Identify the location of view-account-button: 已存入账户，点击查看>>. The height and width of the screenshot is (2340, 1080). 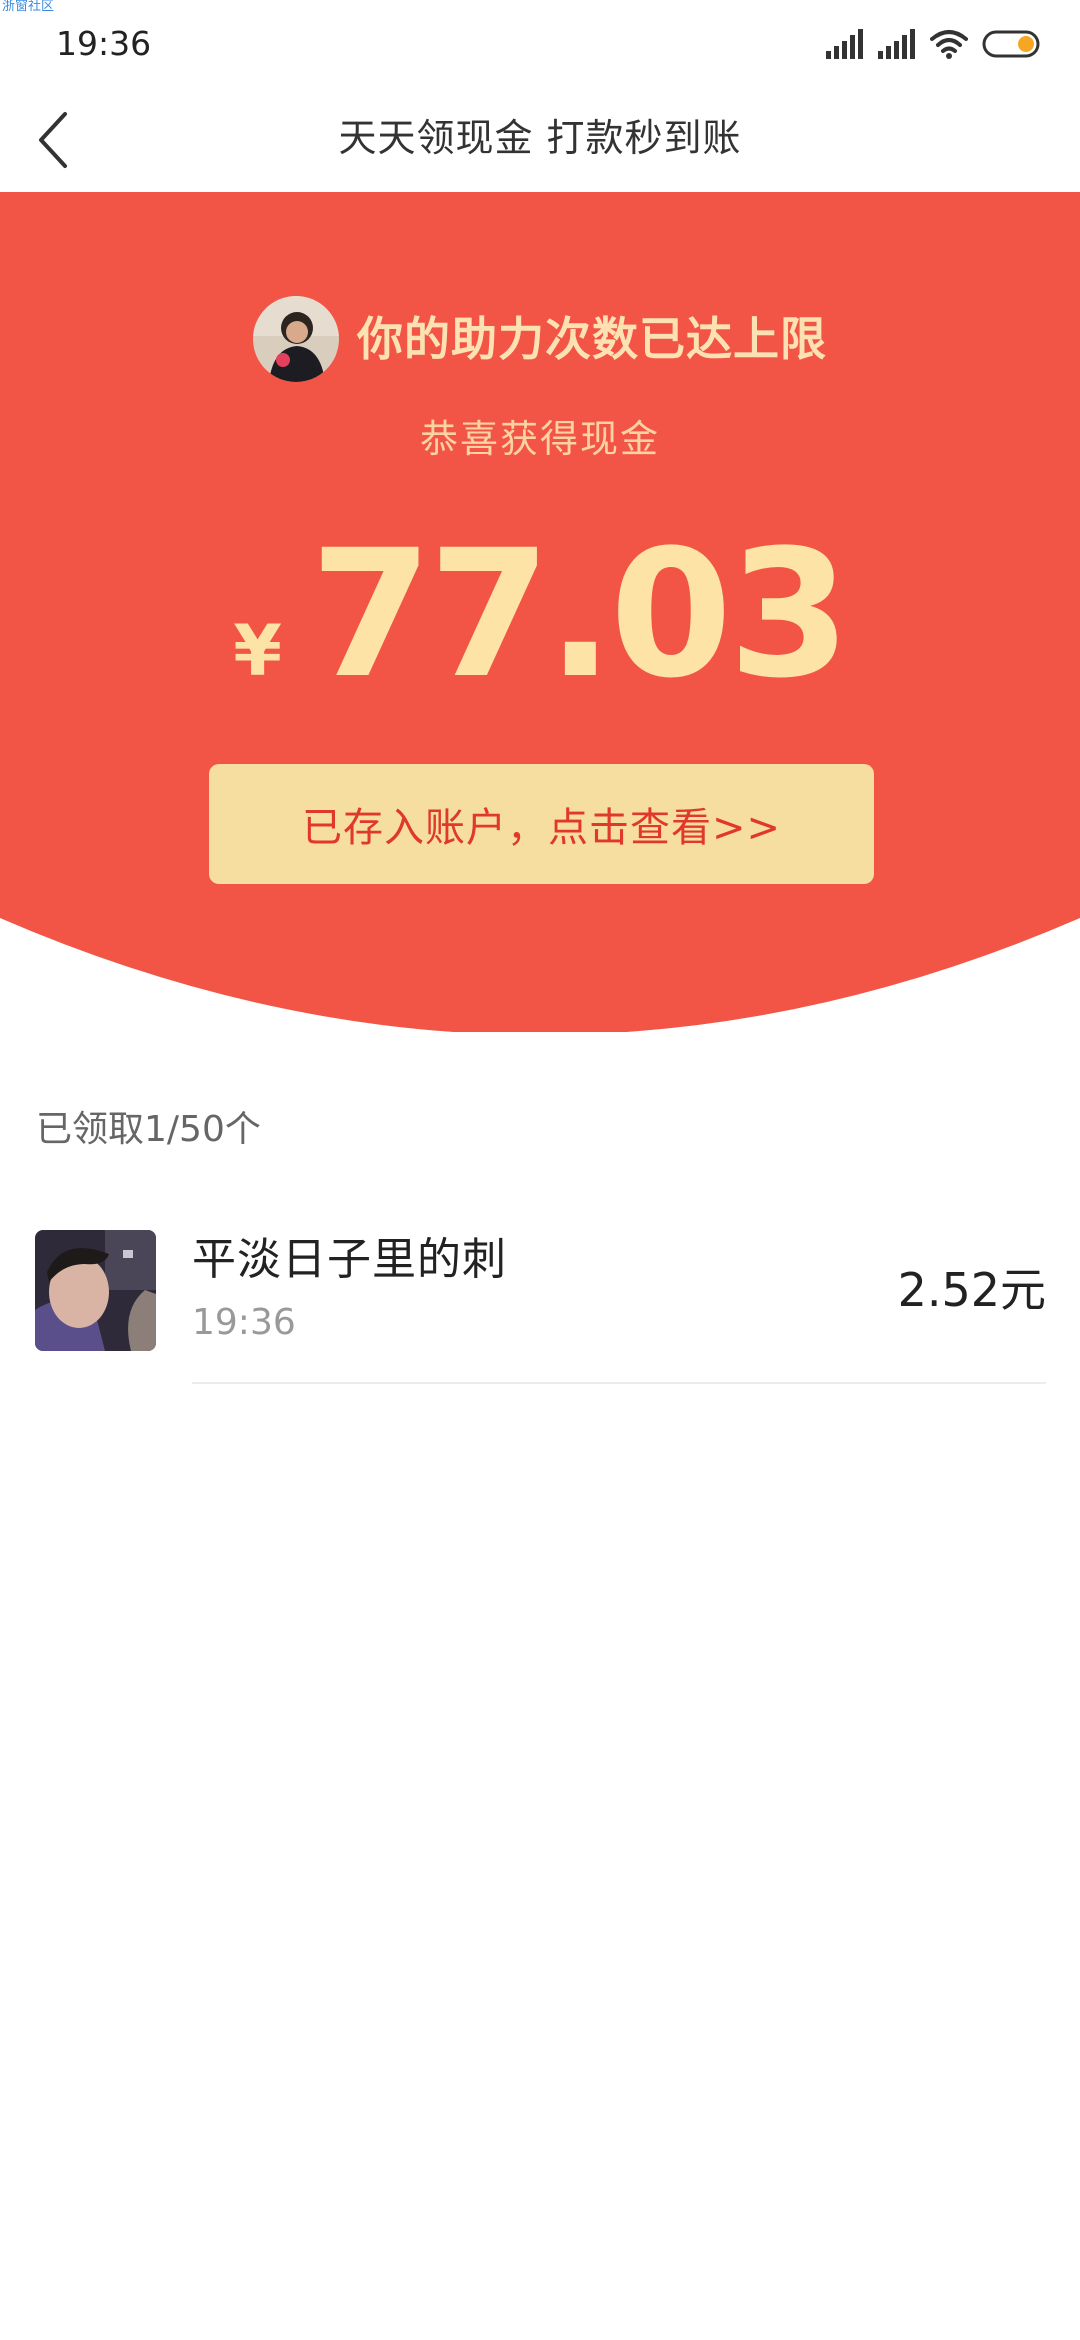
(541, 824).